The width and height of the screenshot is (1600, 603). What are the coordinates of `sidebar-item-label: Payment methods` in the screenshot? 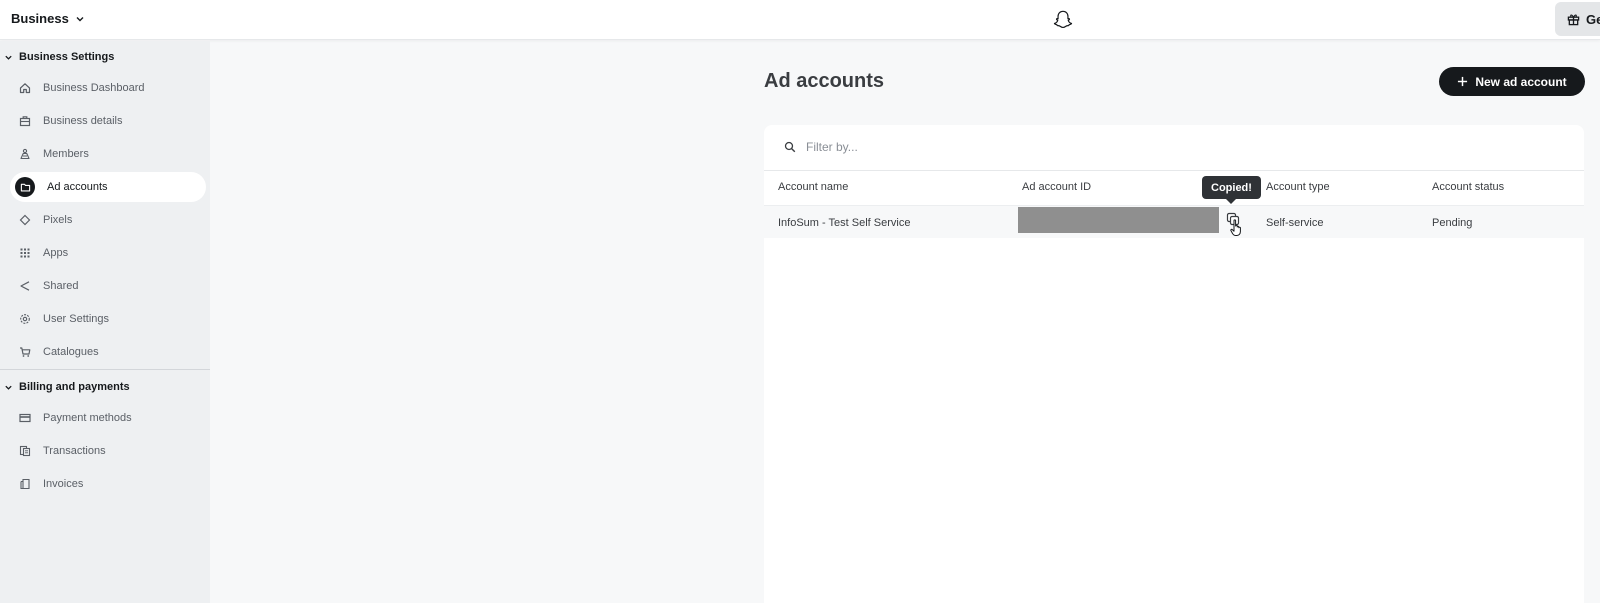 It's located at (87, 418).